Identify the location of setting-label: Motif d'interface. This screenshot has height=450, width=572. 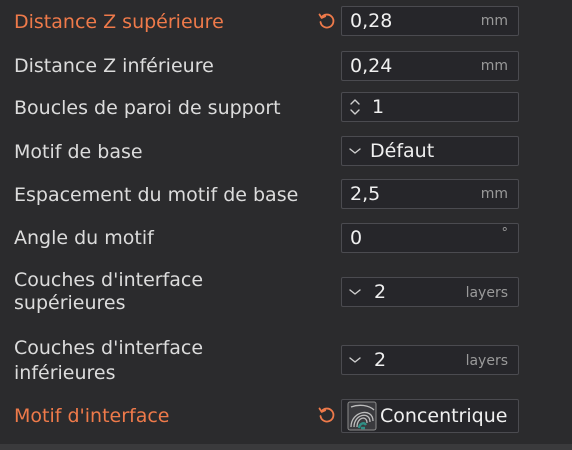
(92, 416).